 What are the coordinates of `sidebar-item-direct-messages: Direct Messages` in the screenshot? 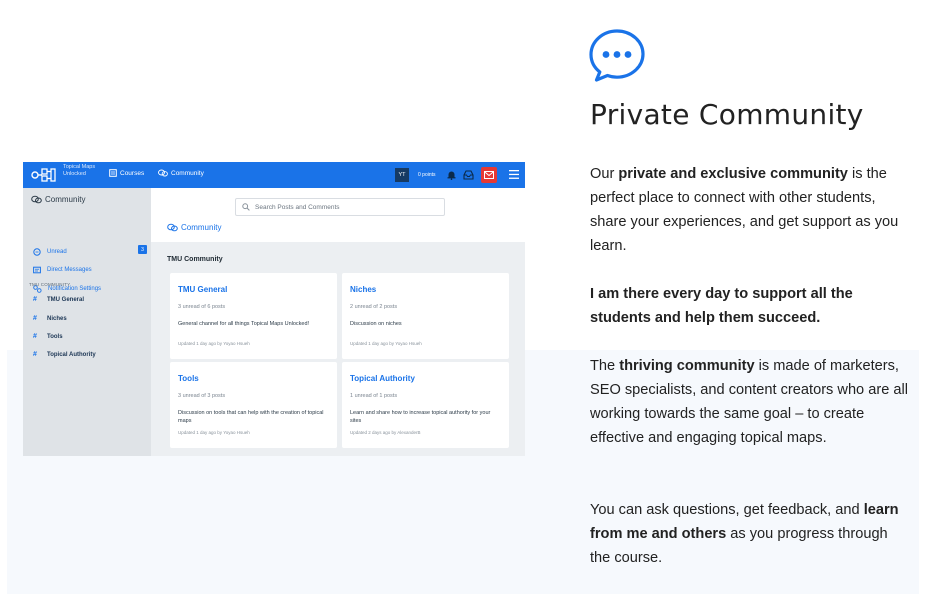 It's located at (62, 270).